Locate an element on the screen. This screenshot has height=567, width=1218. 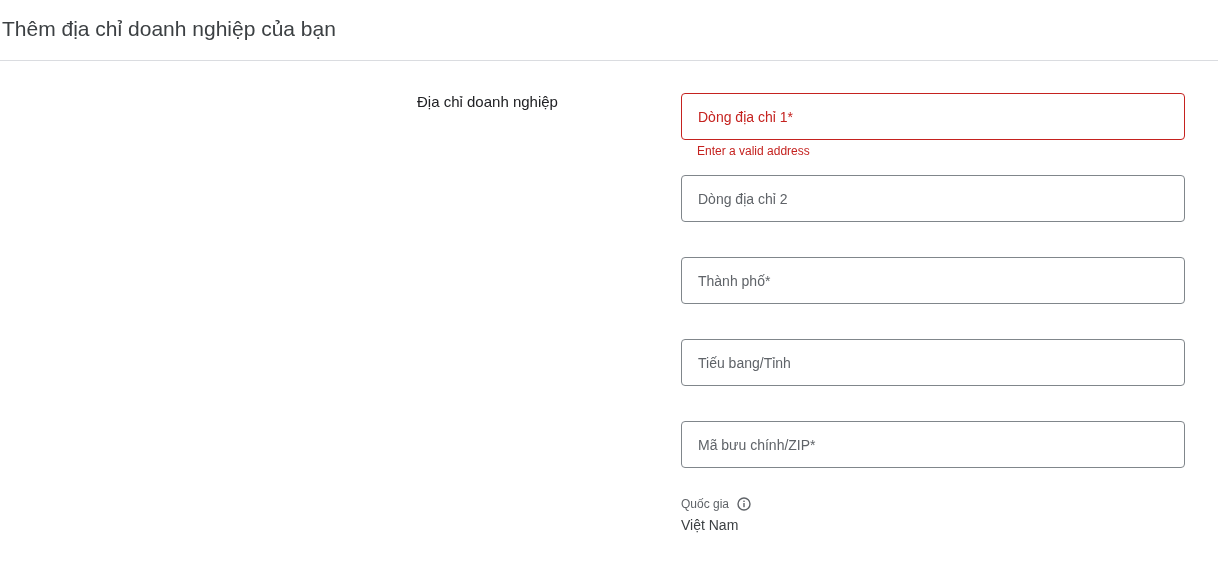
input-field: Tiếu bang/Tỉnh is located at coordinates (933, 362).